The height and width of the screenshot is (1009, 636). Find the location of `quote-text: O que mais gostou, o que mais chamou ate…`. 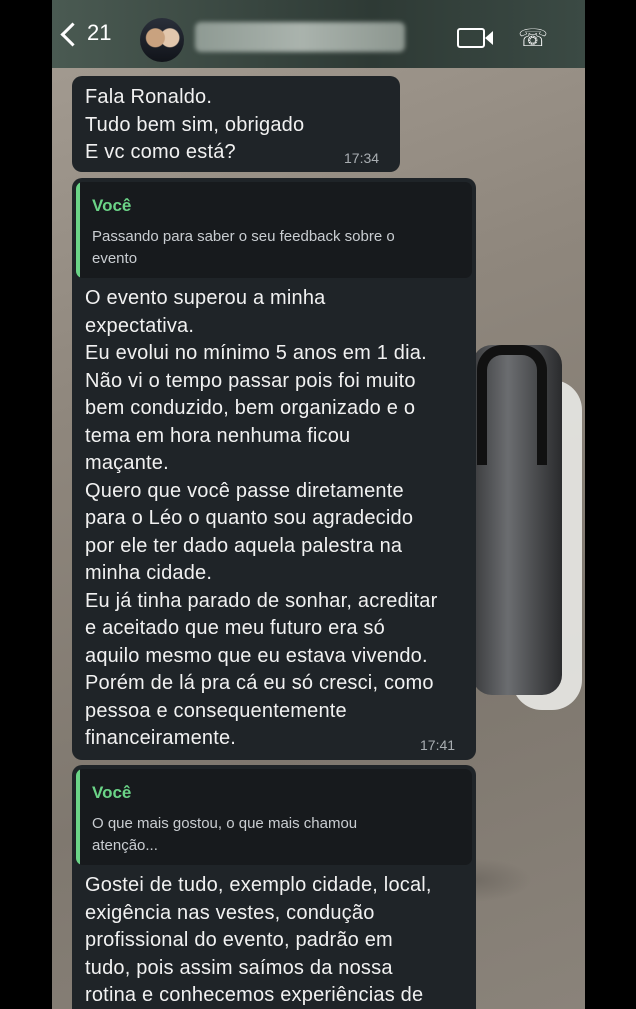

quote-text: O que mais gostou, o que mais chamou ate… is located at coordinates (225, 834).